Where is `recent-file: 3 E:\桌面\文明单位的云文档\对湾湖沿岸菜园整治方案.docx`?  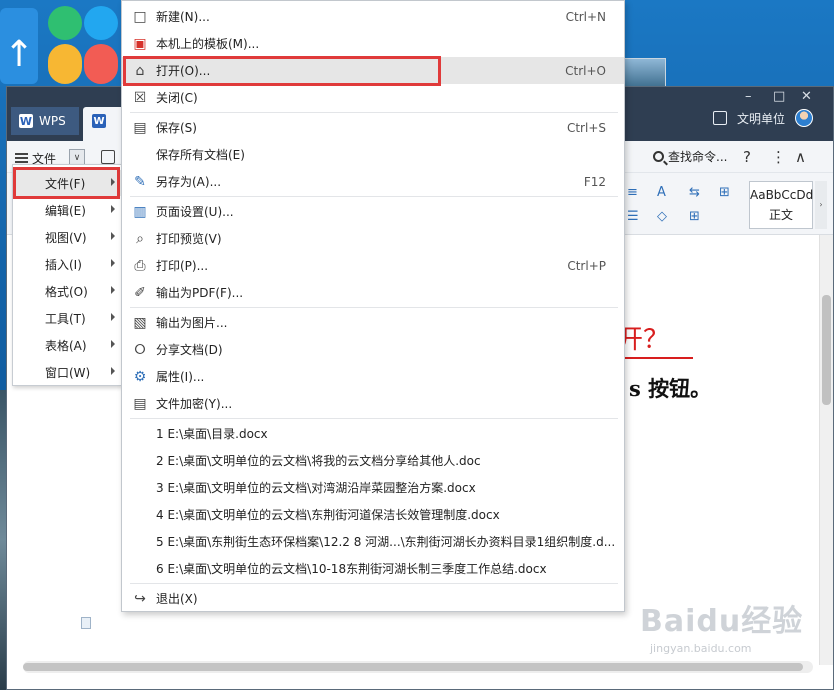 recent-file: 3 E:\桌面\文明单位的云文档\对湾湖沿岸菜园整治方案.docx is located at coordinates (373, 487).